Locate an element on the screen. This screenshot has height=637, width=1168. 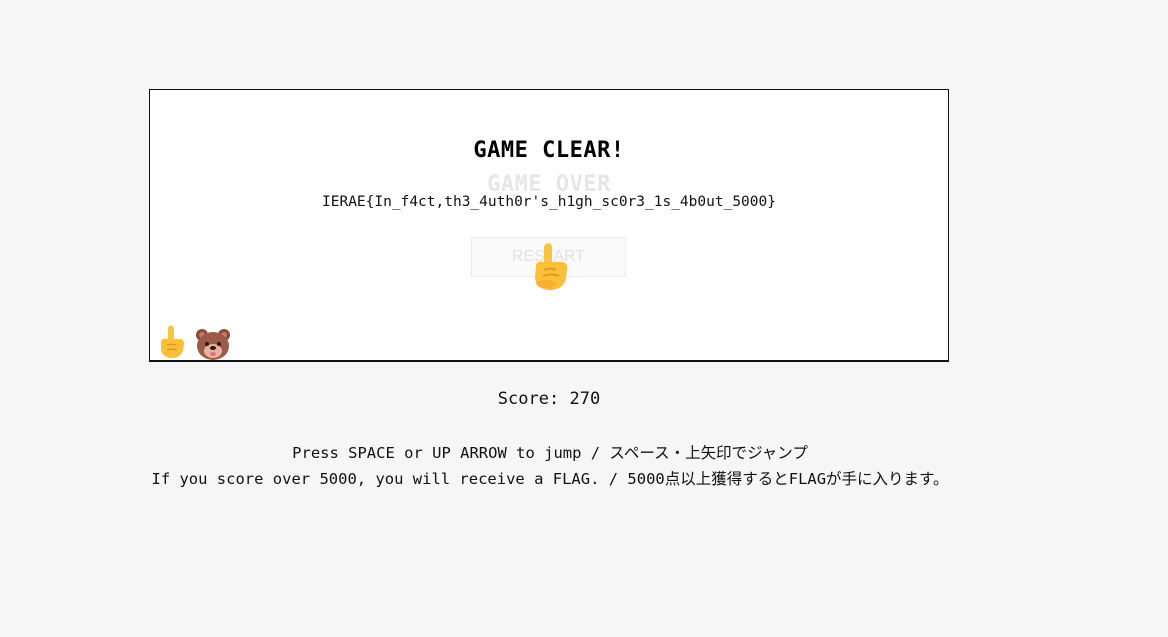
pointing-hand-icon is located at coordinates (551, 266).